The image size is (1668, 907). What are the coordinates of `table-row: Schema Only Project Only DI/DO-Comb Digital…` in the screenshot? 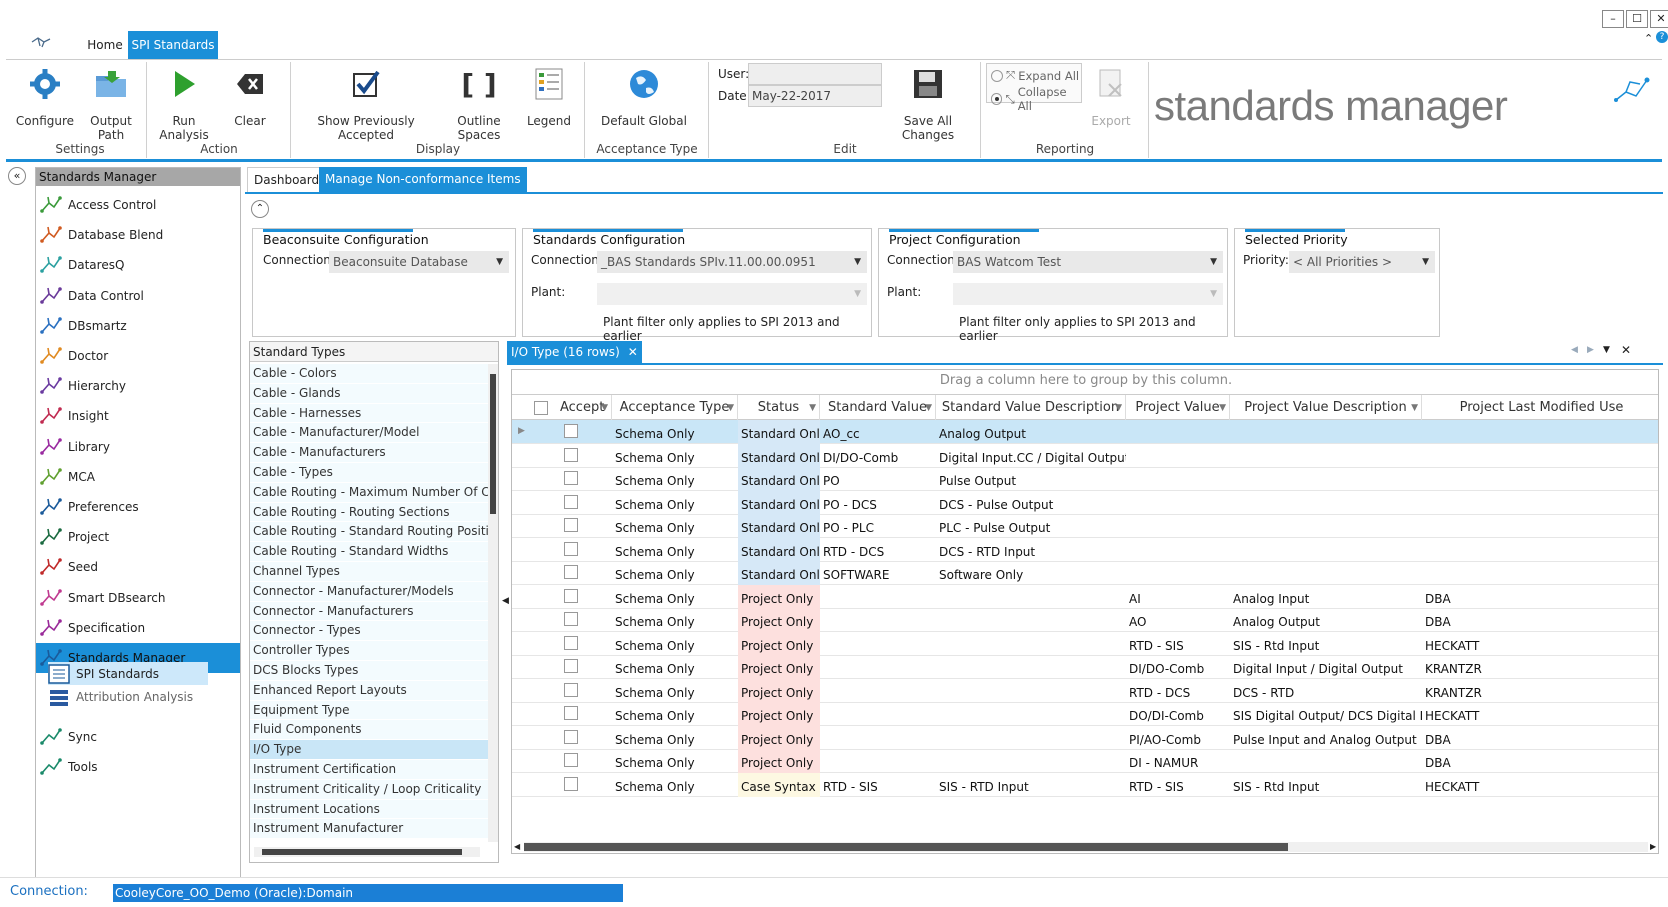 It's located at (1085, 667).